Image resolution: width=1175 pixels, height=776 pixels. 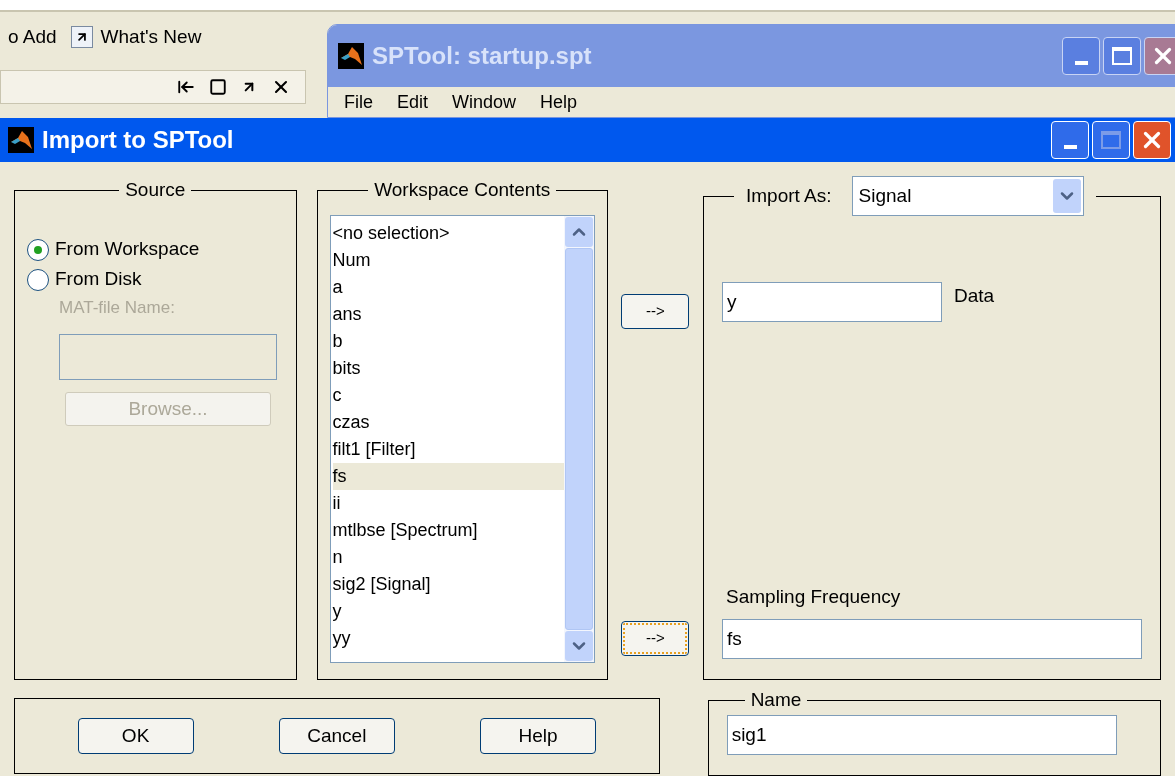 I want to click on radio-label: From Workspace, so click(x=127, y=249).